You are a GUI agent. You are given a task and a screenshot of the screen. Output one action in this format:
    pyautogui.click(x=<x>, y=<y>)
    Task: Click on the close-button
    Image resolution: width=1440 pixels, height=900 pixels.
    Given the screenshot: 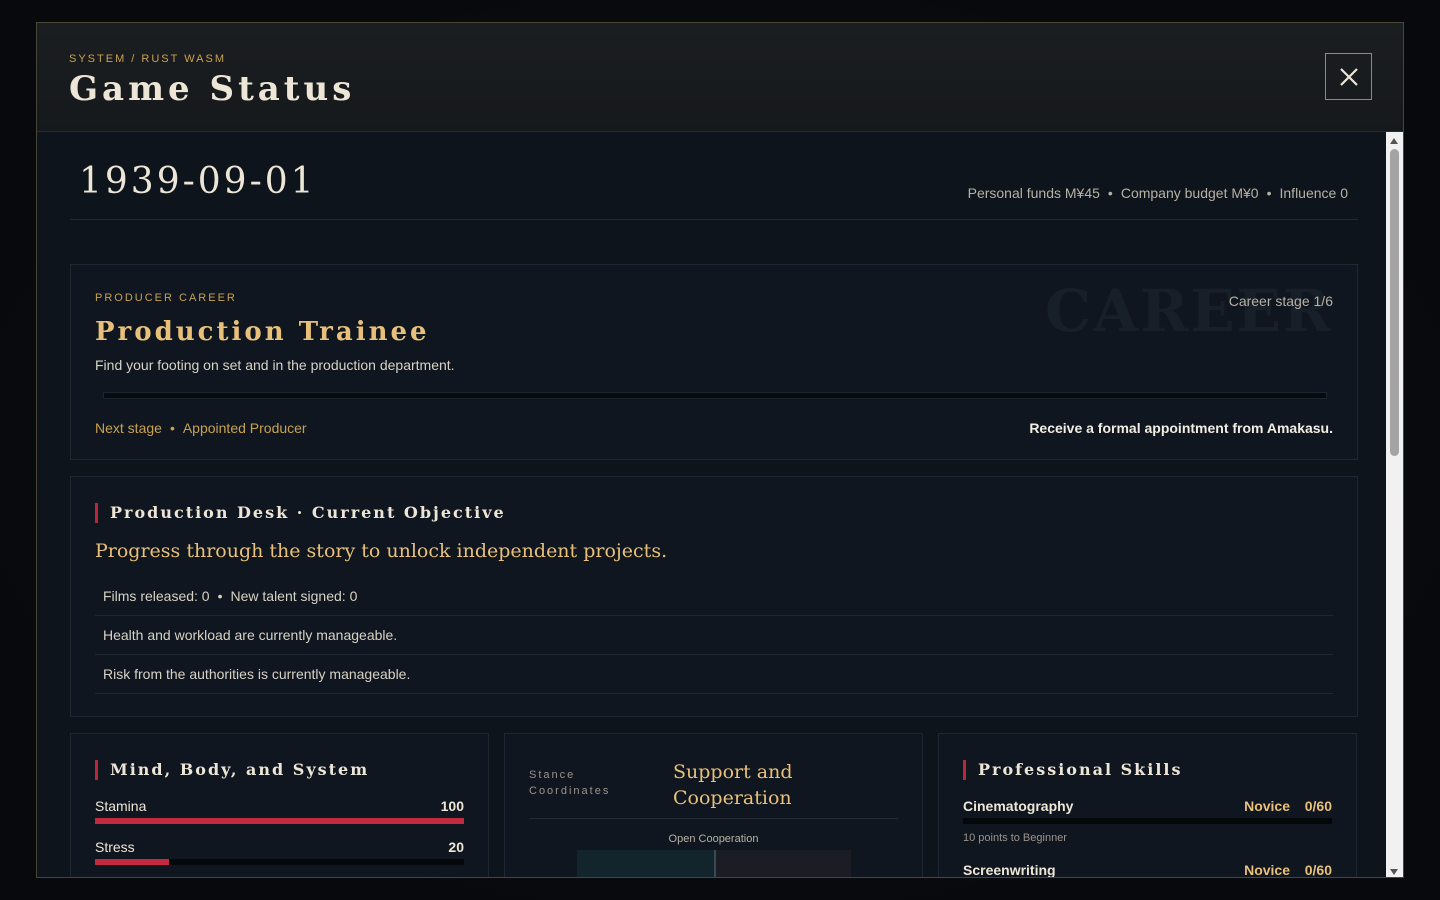 What is the action you would take?
    pyautogui.click(x=1348, y=76)
    